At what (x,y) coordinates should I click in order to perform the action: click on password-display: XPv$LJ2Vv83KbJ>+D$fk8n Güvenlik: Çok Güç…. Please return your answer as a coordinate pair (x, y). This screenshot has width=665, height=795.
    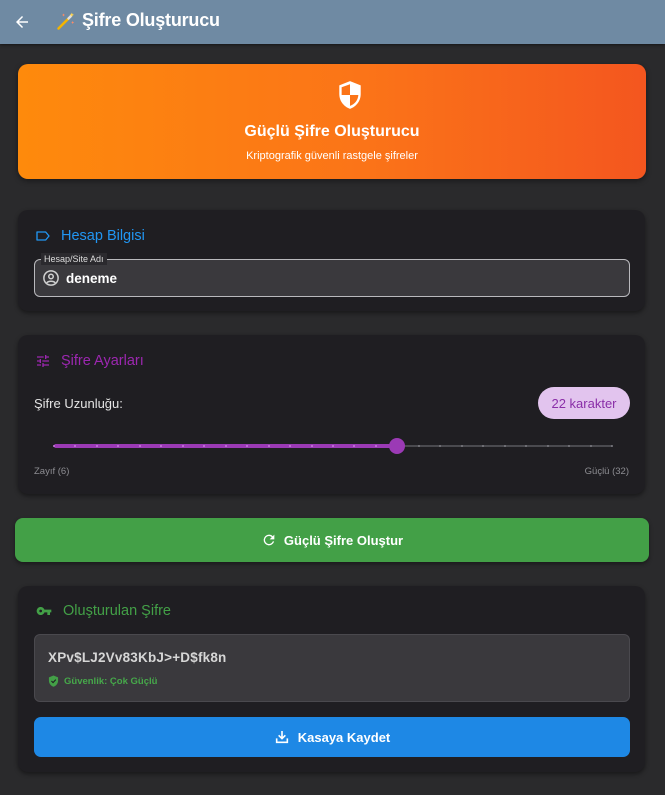
    Looking at the image, I should click on (332, 668).